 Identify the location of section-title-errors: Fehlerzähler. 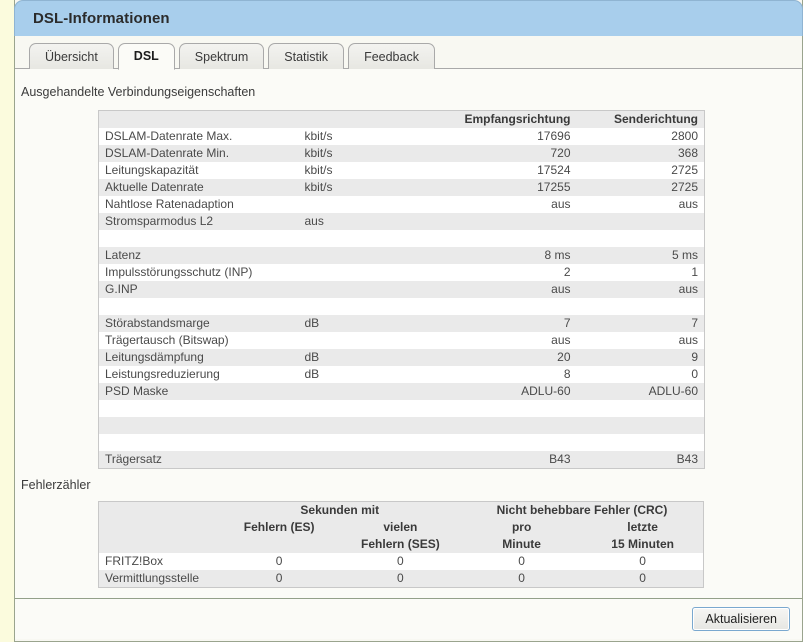
(56, 485).